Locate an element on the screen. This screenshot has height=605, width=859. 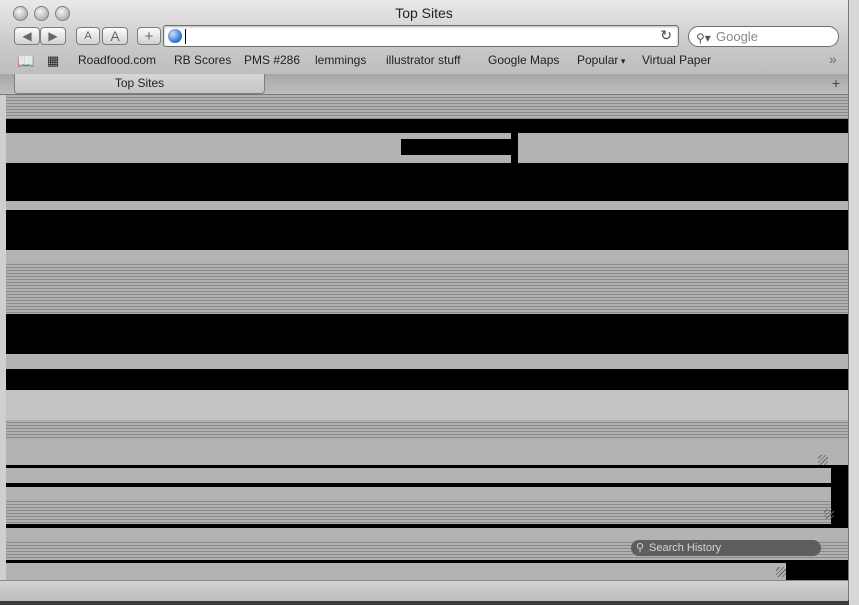
add-bookmark-button: + is located at coordinates (149, 36).